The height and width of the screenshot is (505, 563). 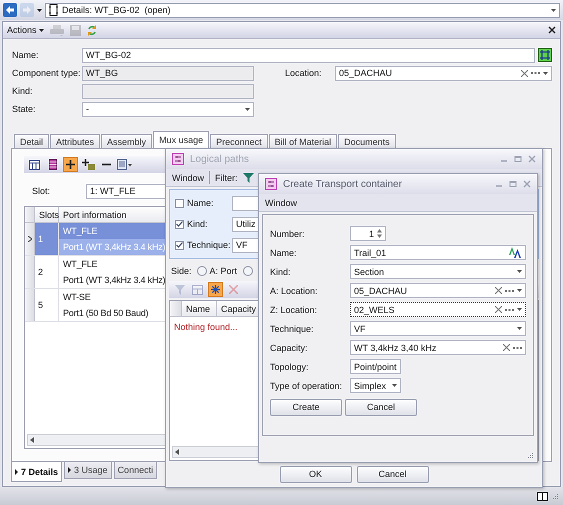 I want to click on dropdown-field: Section, so click(x=438, y=271).